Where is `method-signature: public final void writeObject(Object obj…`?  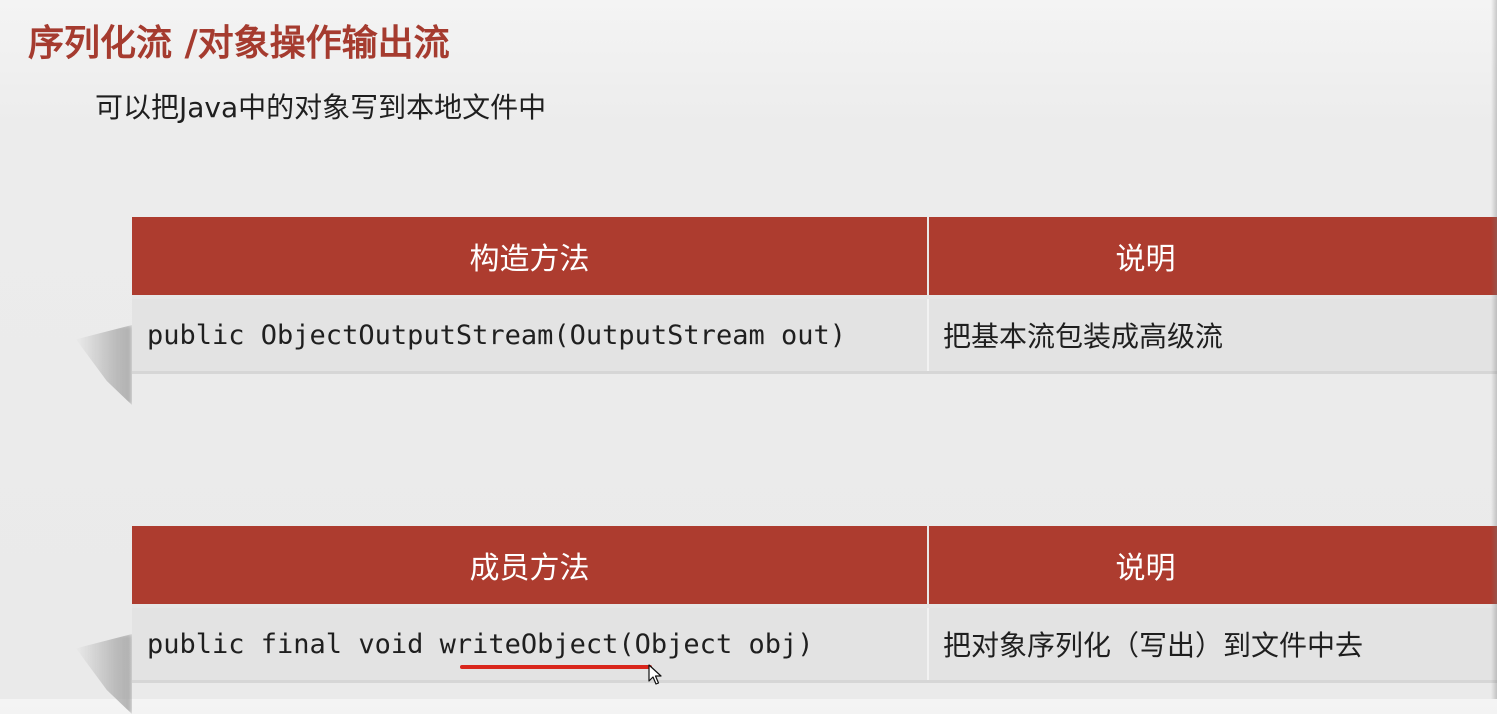
method-signature: public final void writeObject(Object obj… is located at coordinates (530, 644).